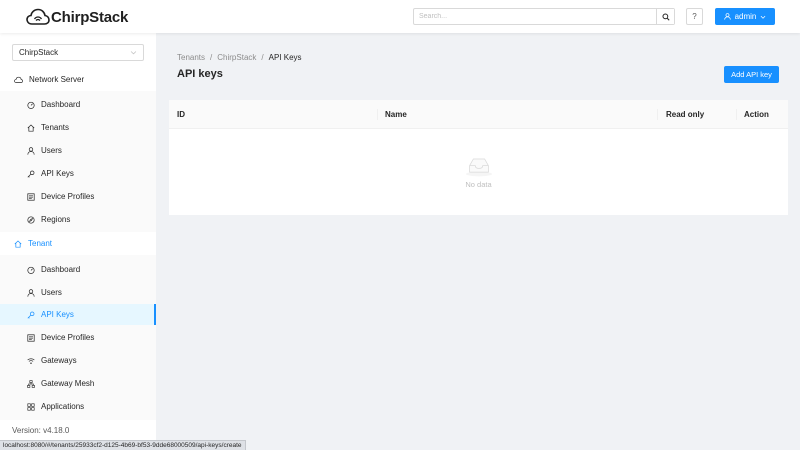 This screenshot has width=800, height=450. I want to click on menu-group-label: Network Server, so click(57, 79).